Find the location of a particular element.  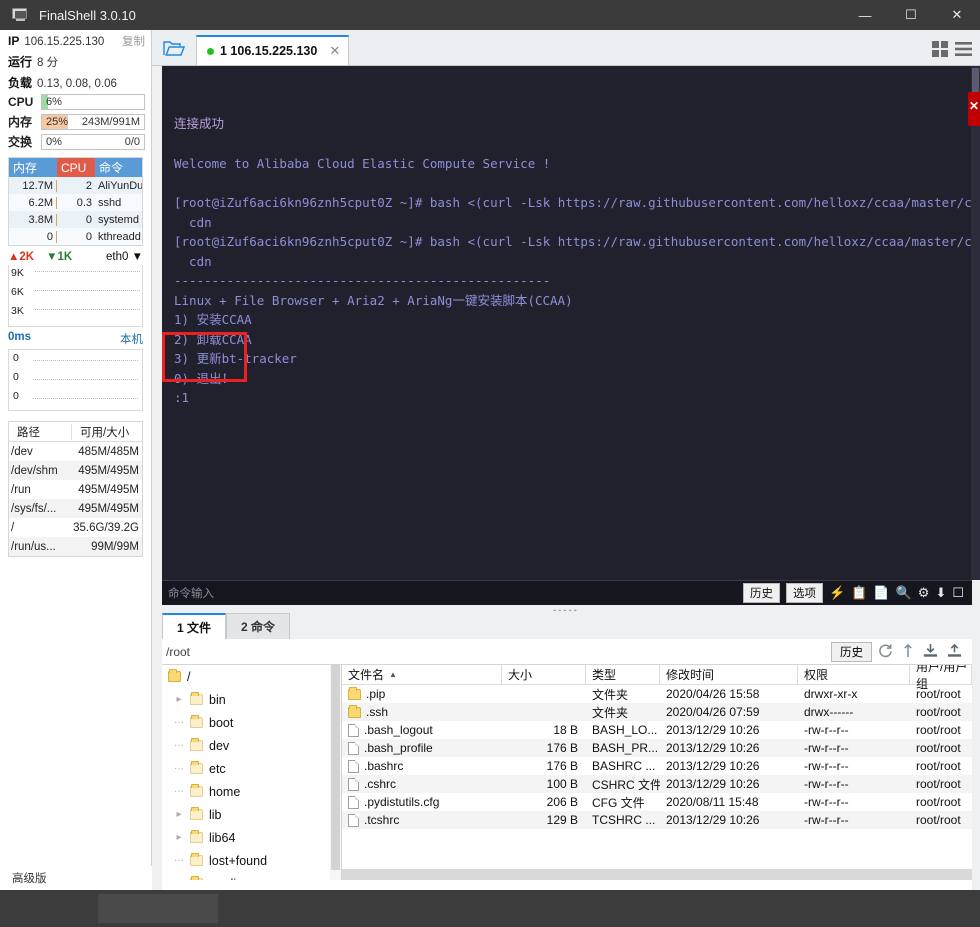

latency-chart: 0 0 0 is located at coordinates (75, 380).